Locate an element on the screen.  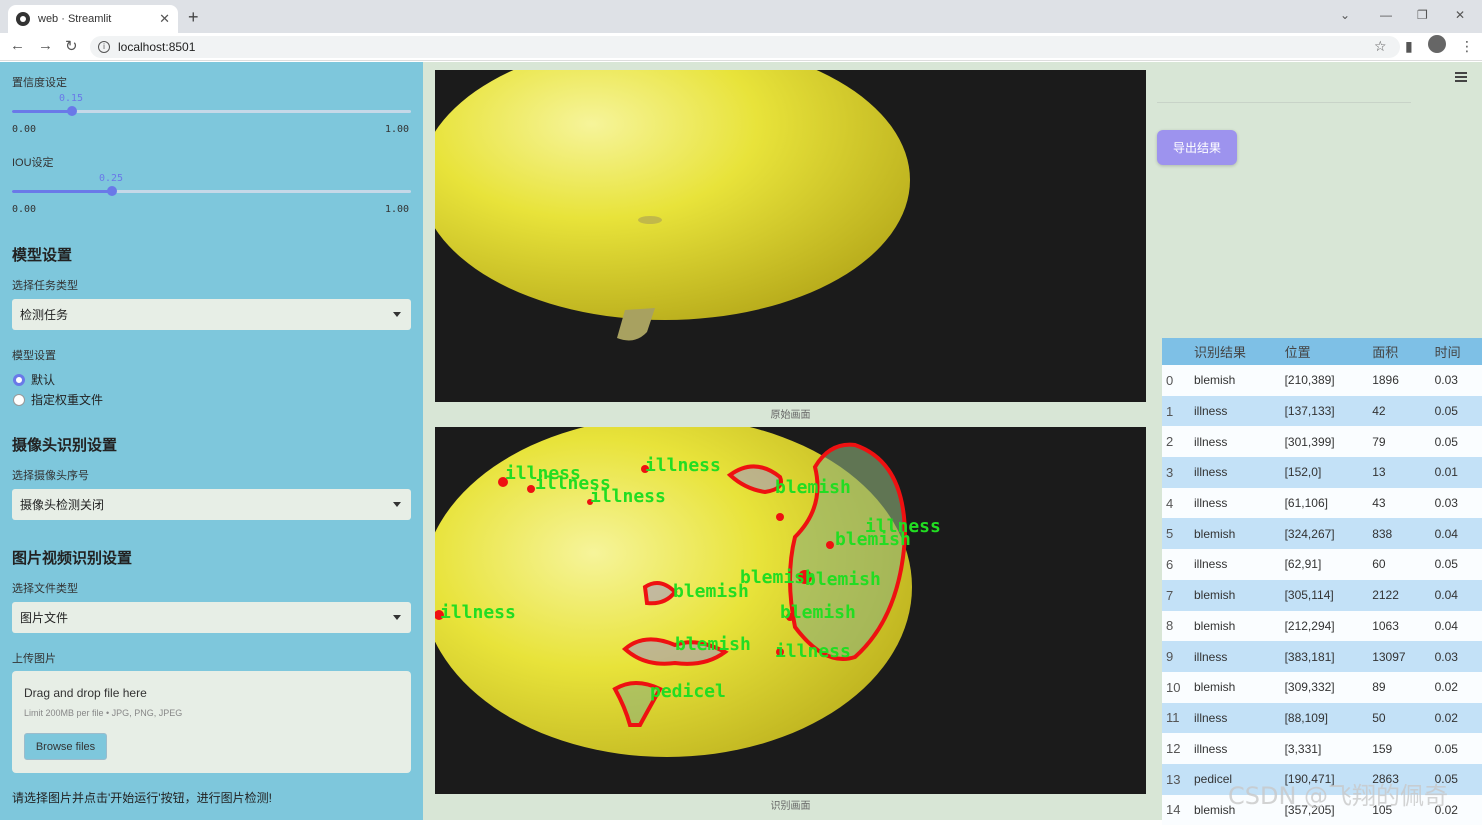
cell-position: [309,332] is located at coordinates (1324, 687).